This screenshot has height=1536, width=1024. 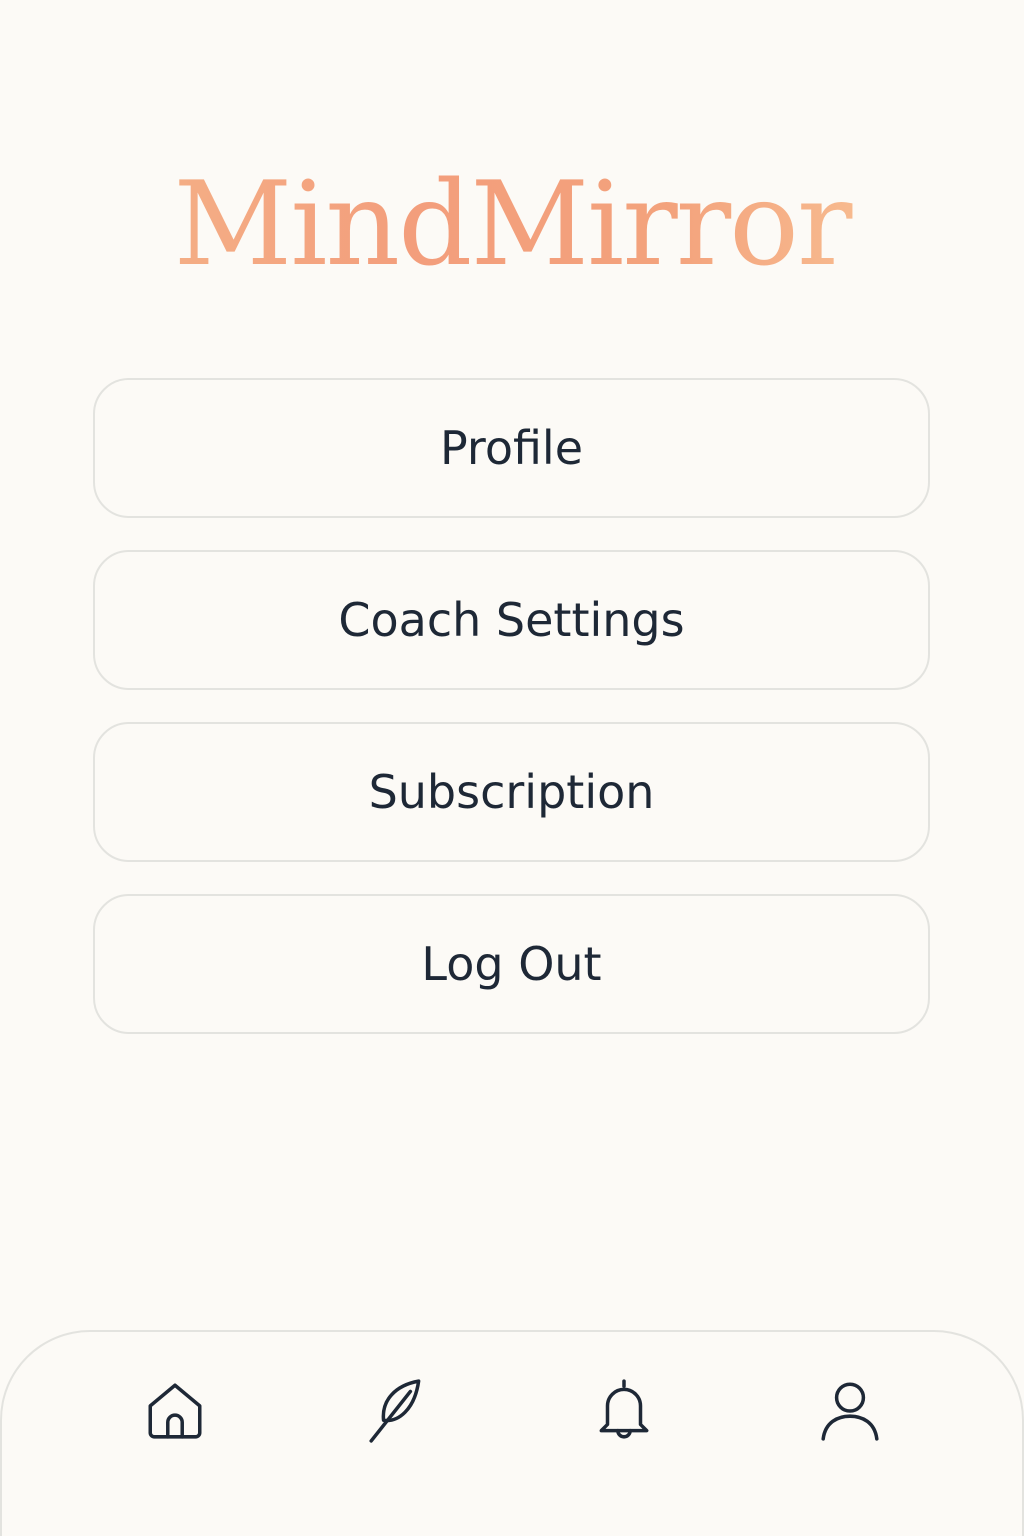 What do you see at coordinates (511, 792) in the screenshot?
I see `subscription-button: Subscription` at bounding box center [511, 792].